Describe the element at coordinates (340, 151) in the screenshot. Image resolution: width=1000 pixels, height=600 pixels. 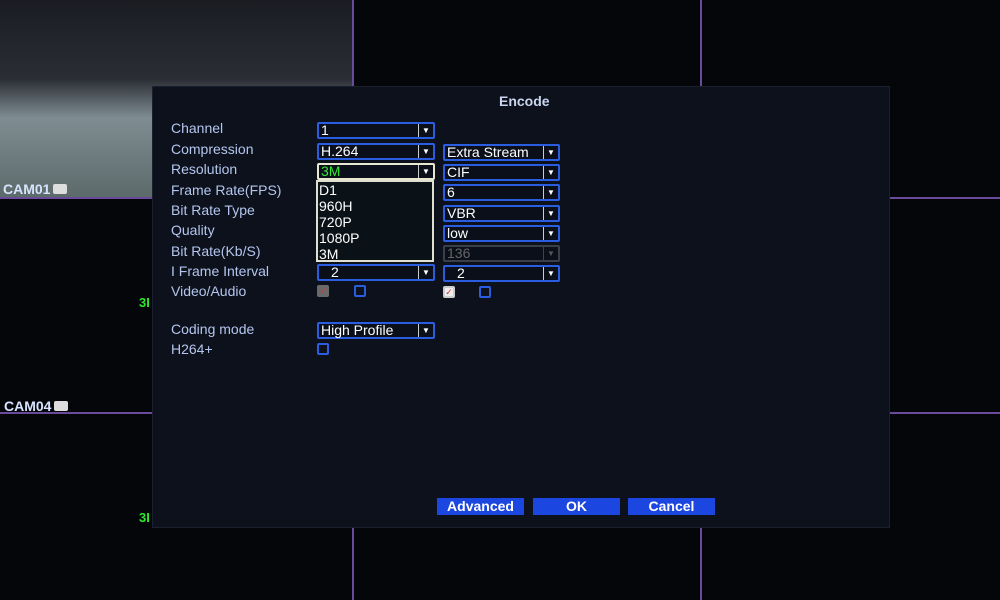
I see `select-value: H.264` at that location.